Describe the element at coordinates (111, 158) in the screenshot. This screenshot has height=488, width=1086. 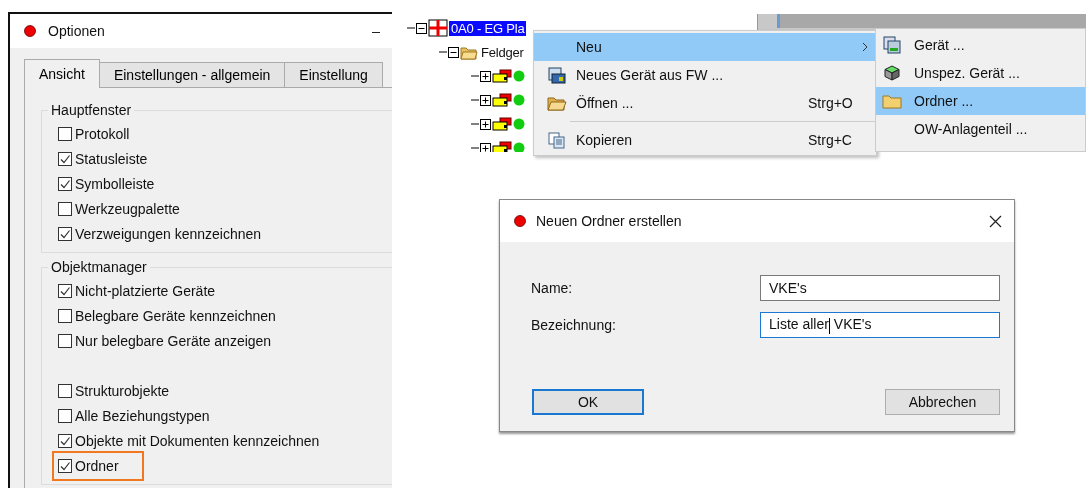
I see `checkbox-label: Statusleiste` at that location.